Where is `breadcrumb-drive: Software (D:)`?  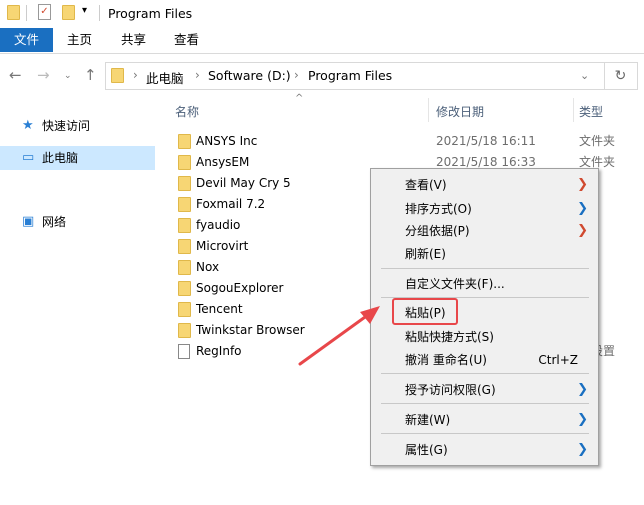 breadcrumb-drive: Software (D:) is located at coordinates (249, 75).